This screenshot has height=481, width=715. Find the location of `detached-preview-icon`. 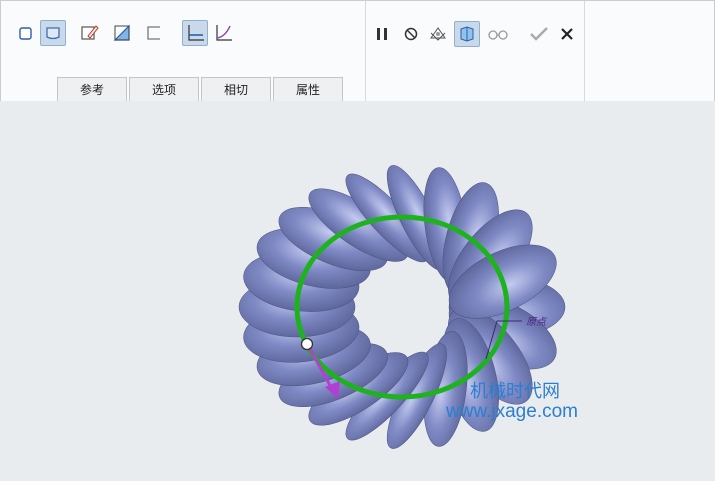

detached-preview-icon is located at coordinates (467, 34).